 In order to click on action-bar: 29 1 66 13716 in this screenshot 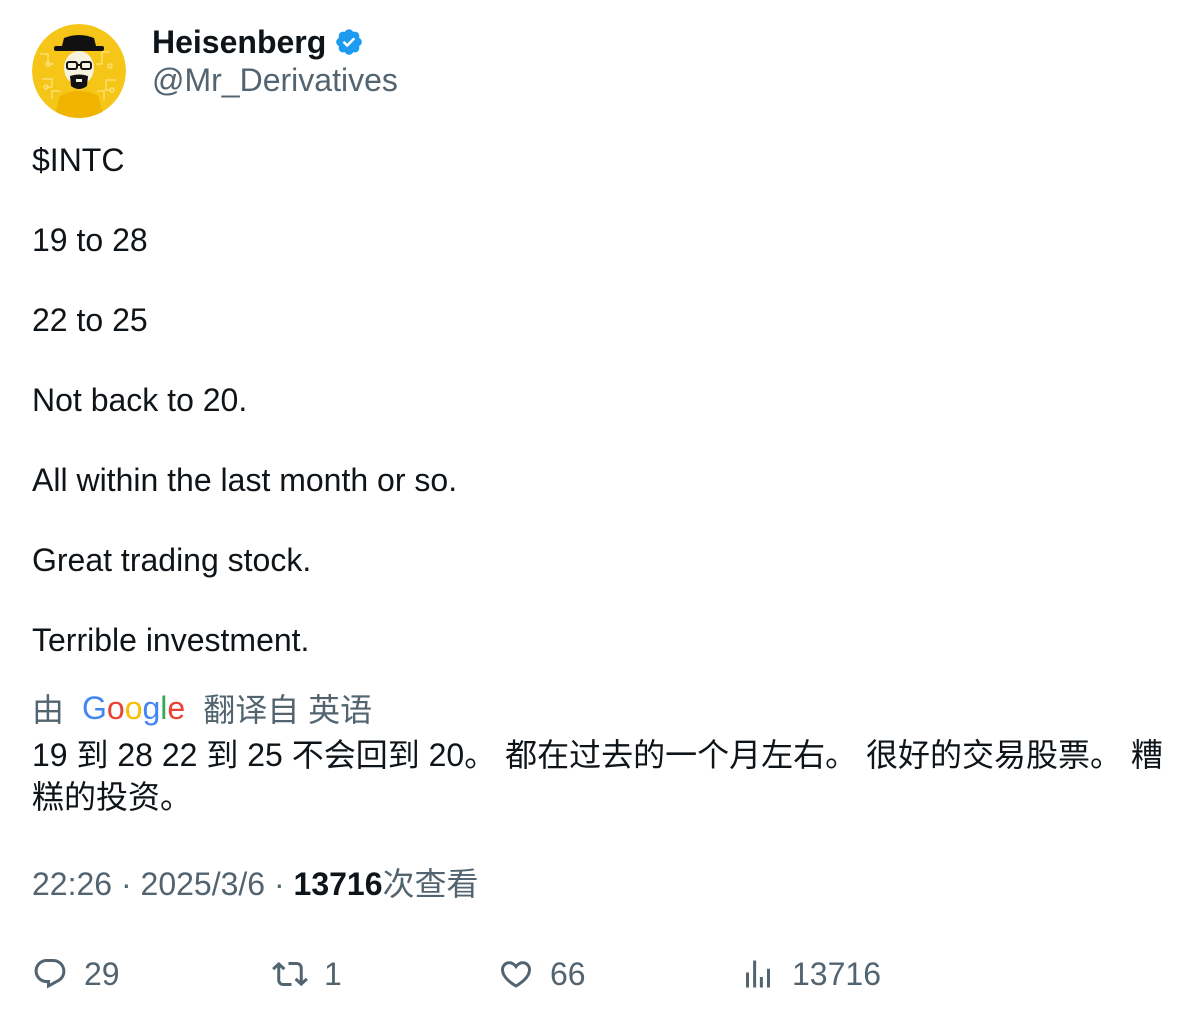, I will do `click(597, 974)`.